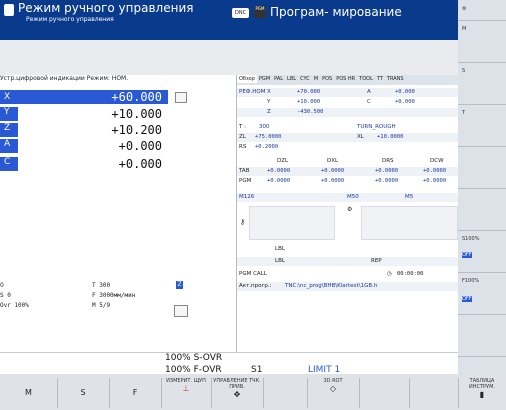  I want to click on label-label: LBL, so click(280, 249).